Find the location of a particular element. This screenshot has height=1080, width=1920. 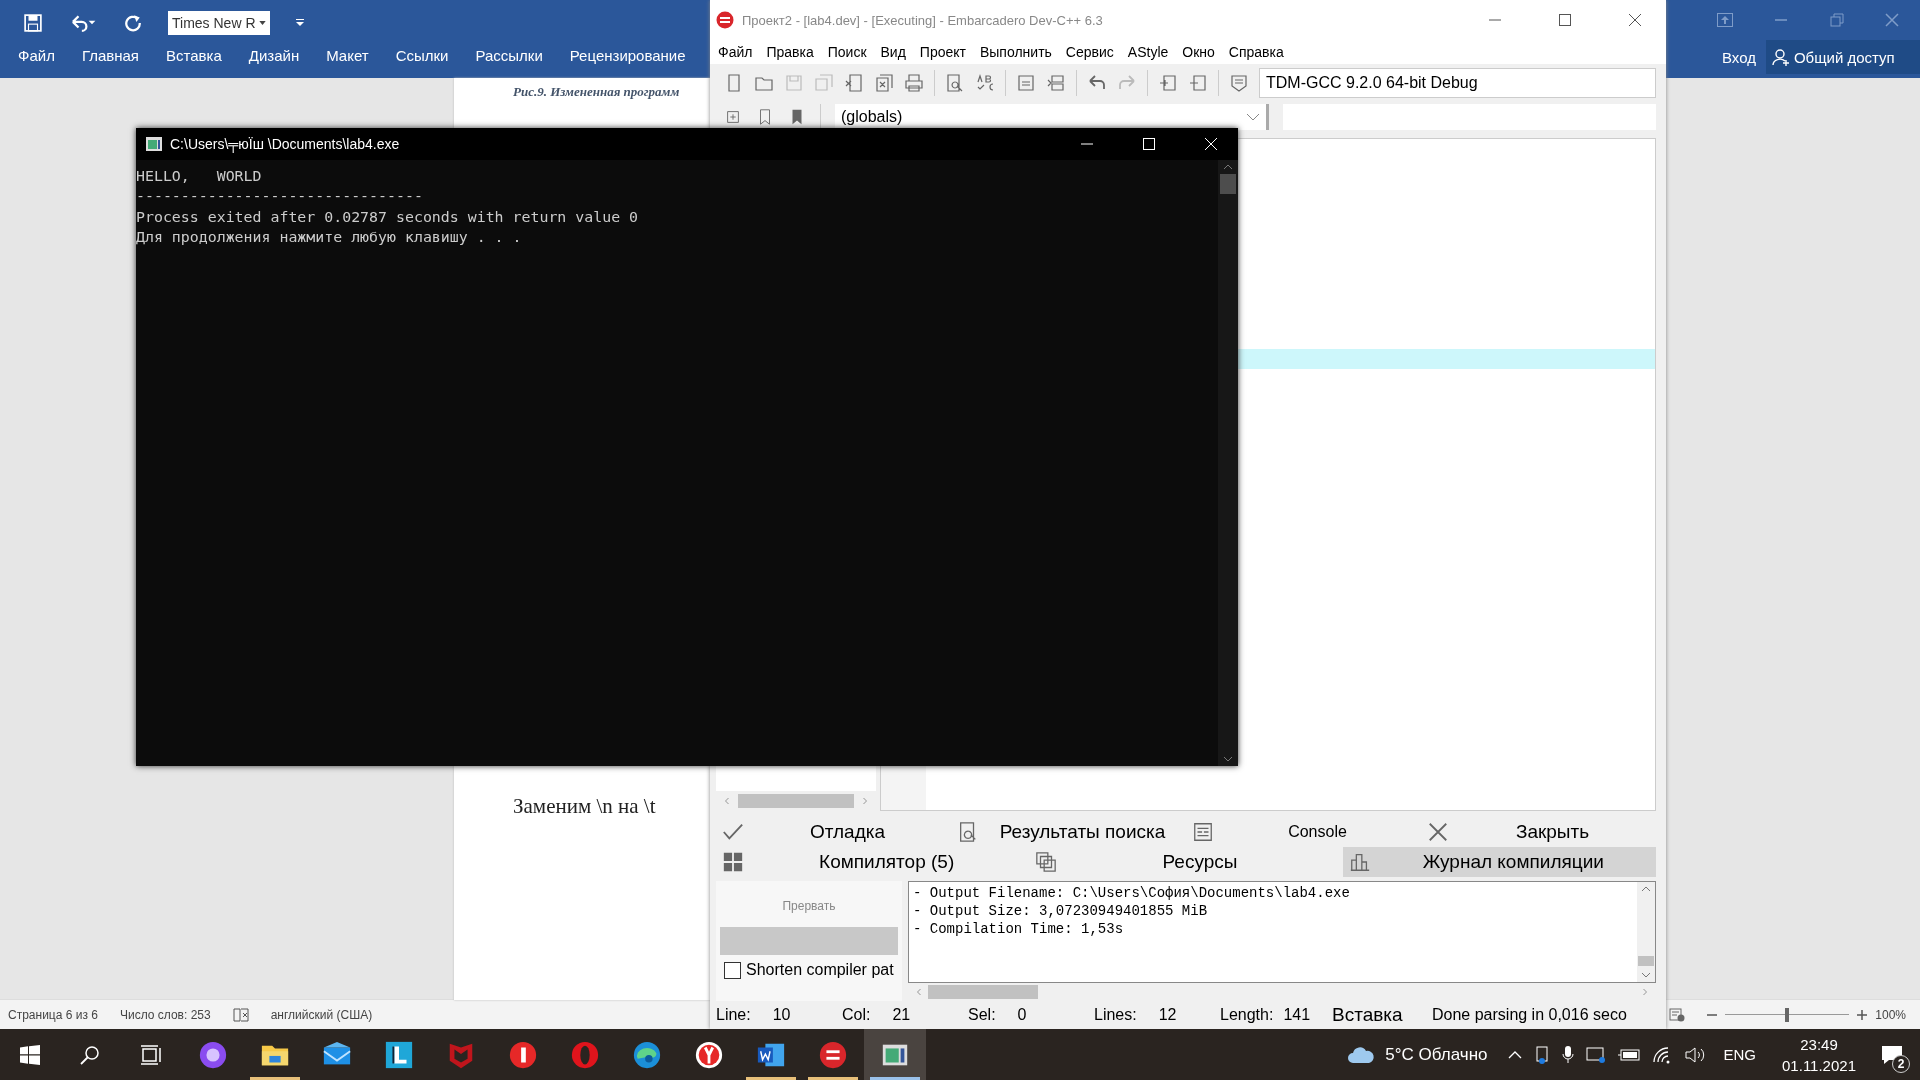

panel-tab: Ресурсы is located at coordinates (1186, 862).